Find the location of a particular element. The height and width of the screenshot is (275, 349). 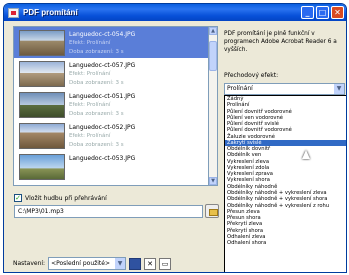

minimize-button: _ is located at coordinates (307, 12).